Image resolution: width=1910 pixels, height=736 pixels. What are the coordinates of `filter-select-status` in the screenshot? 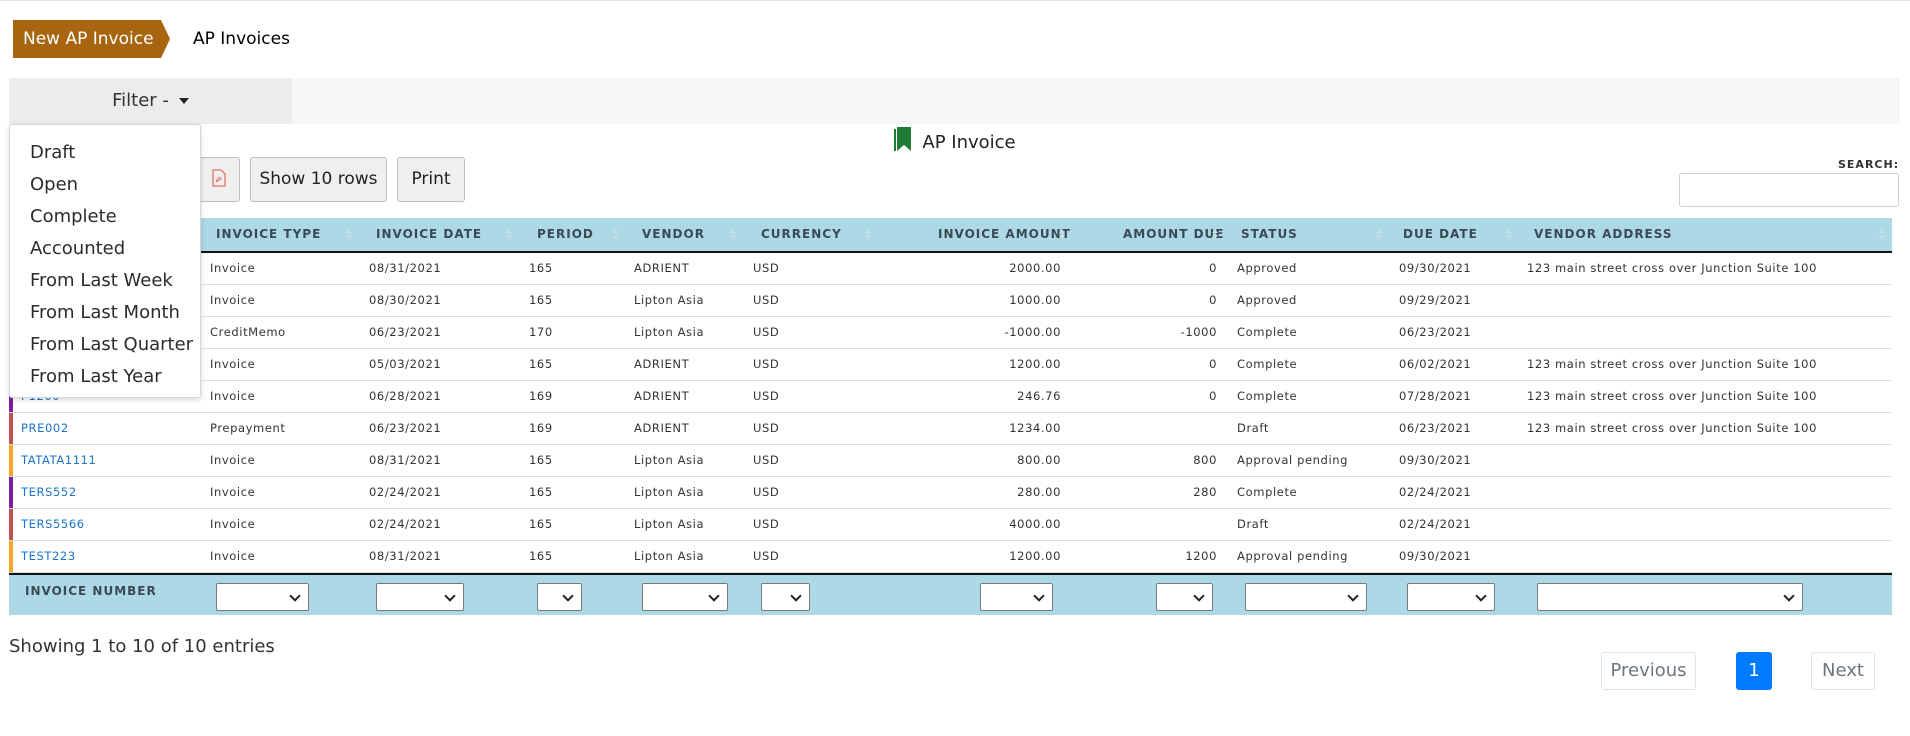 It's located at (1306, 597).